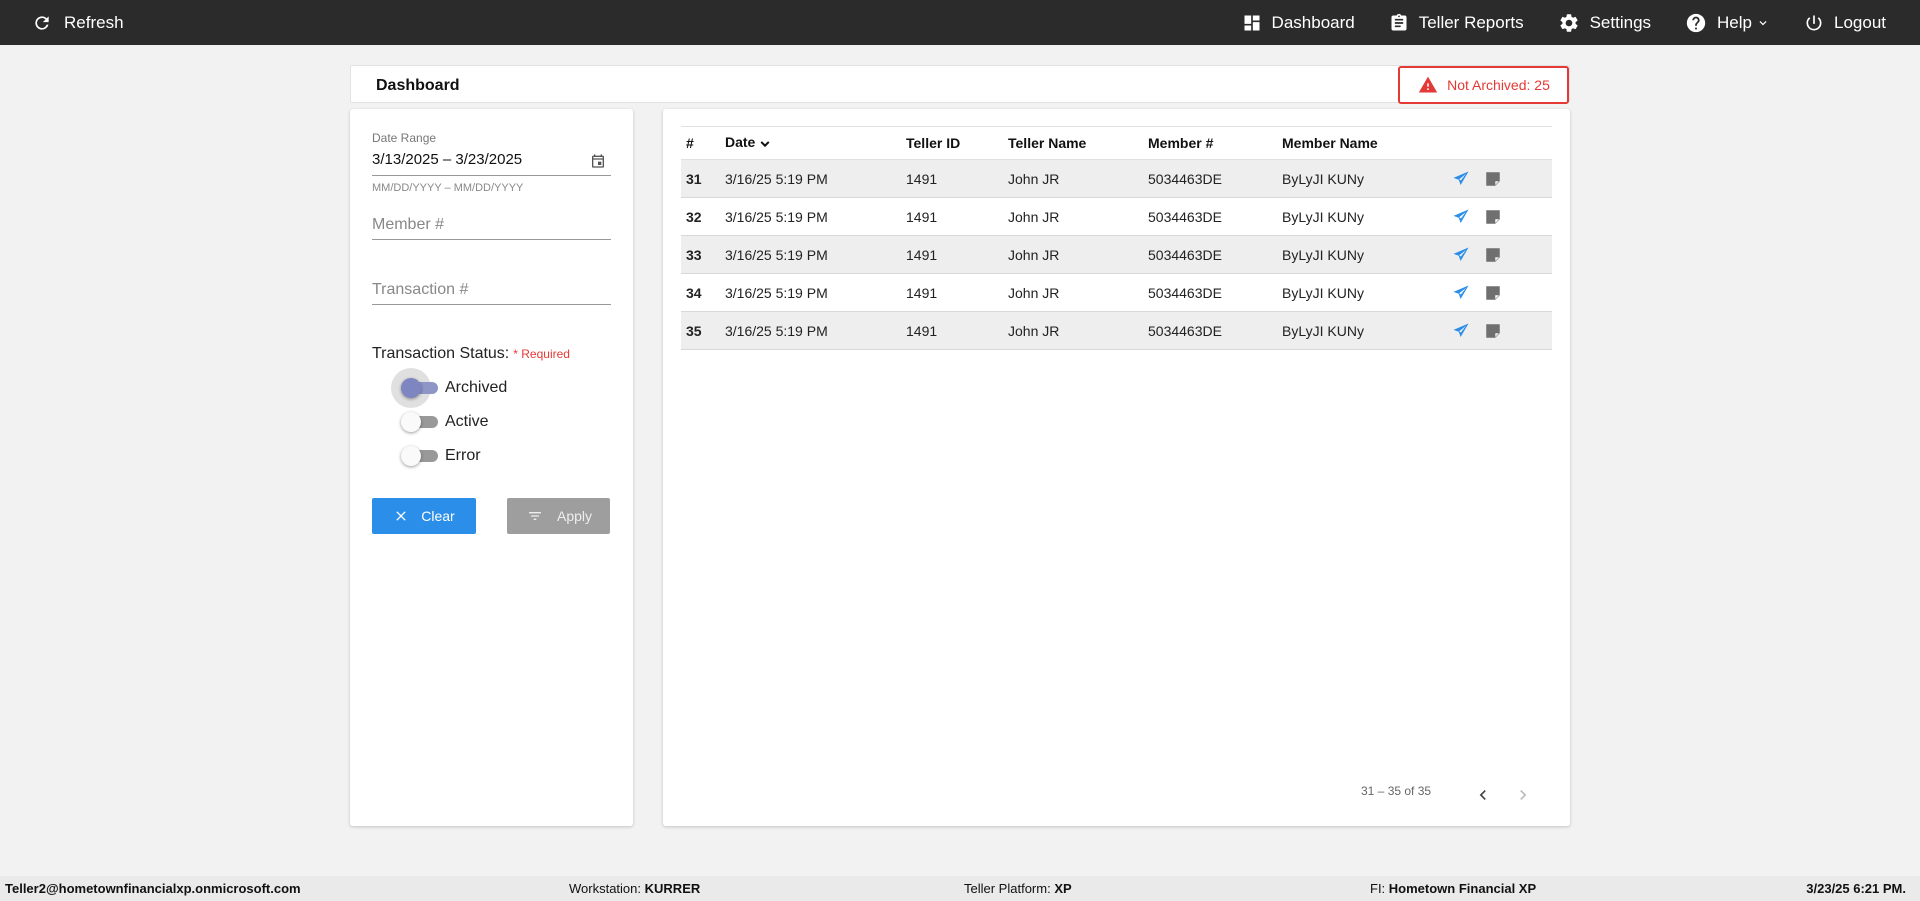 This screenshot has height=901, width=1920. I want to click on dashboard-icon, so click(1252, 22).